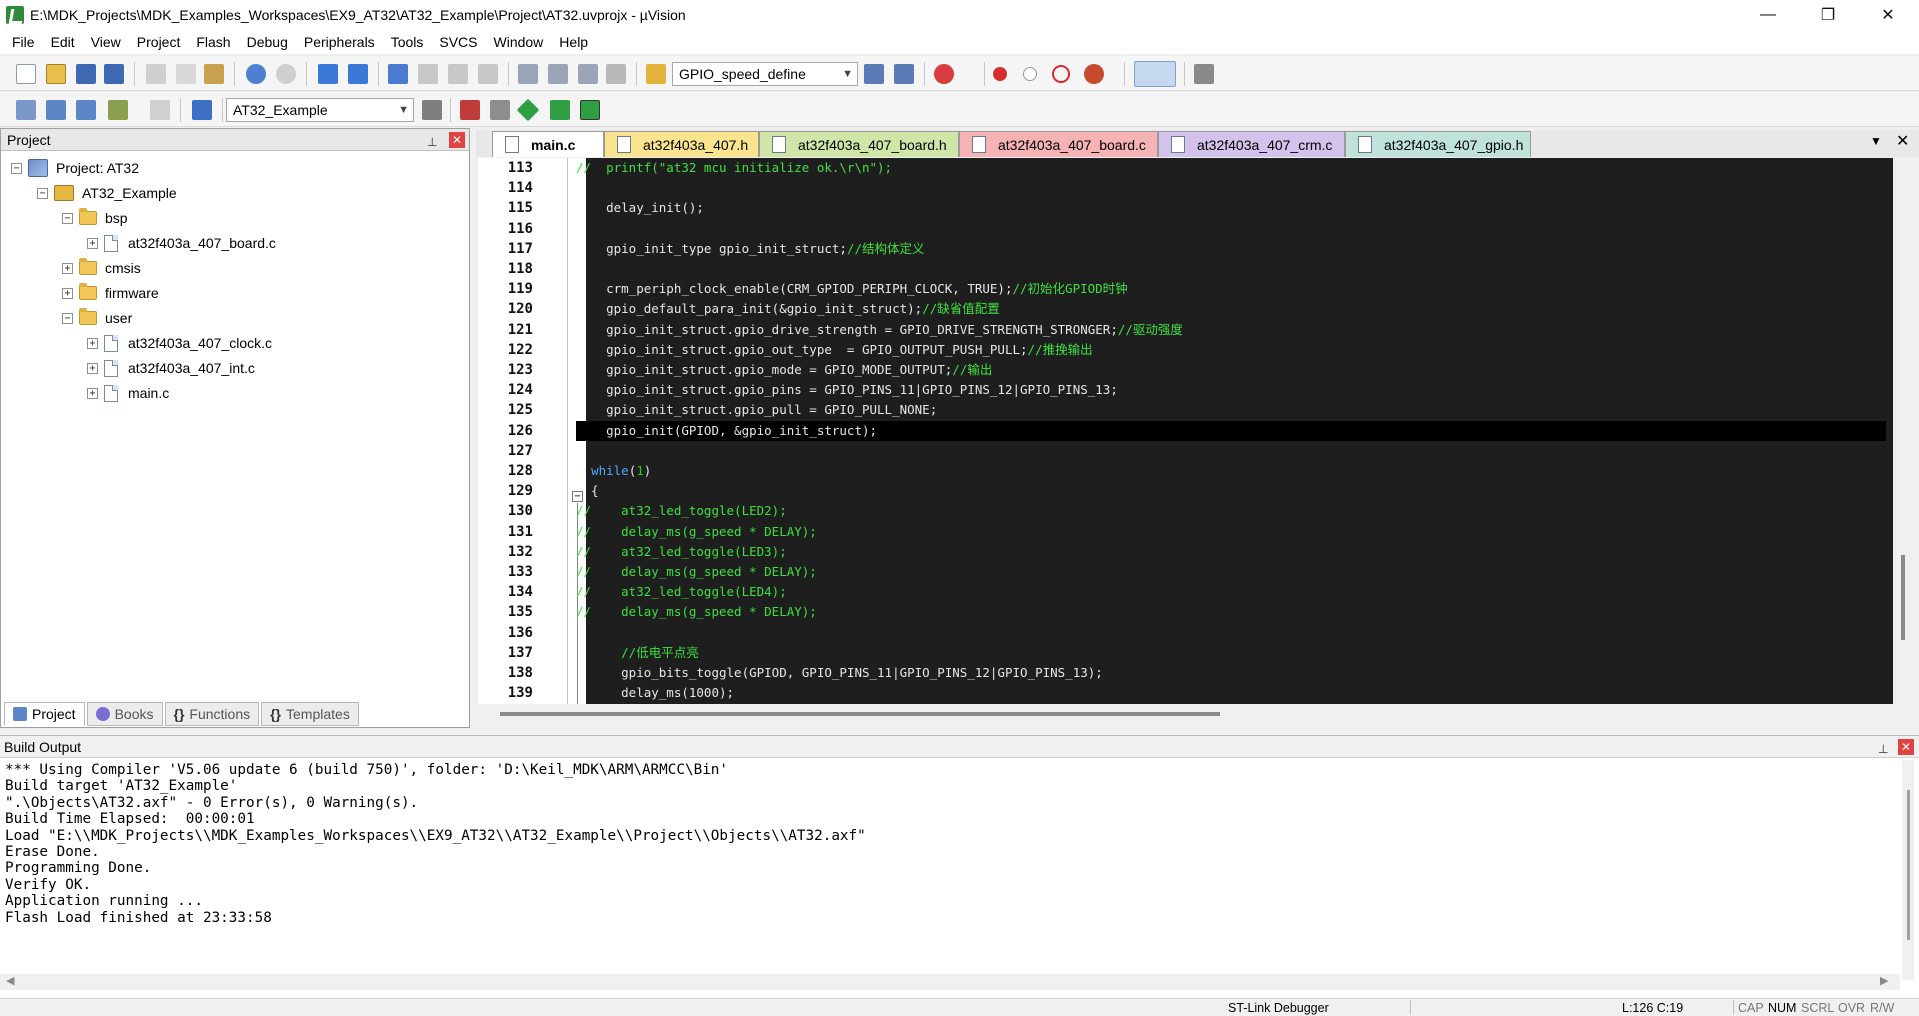  What do you see at coordinates (160, 110) in the screenshot?
I see `stop-build-icon` at bounding box center [160, 110].